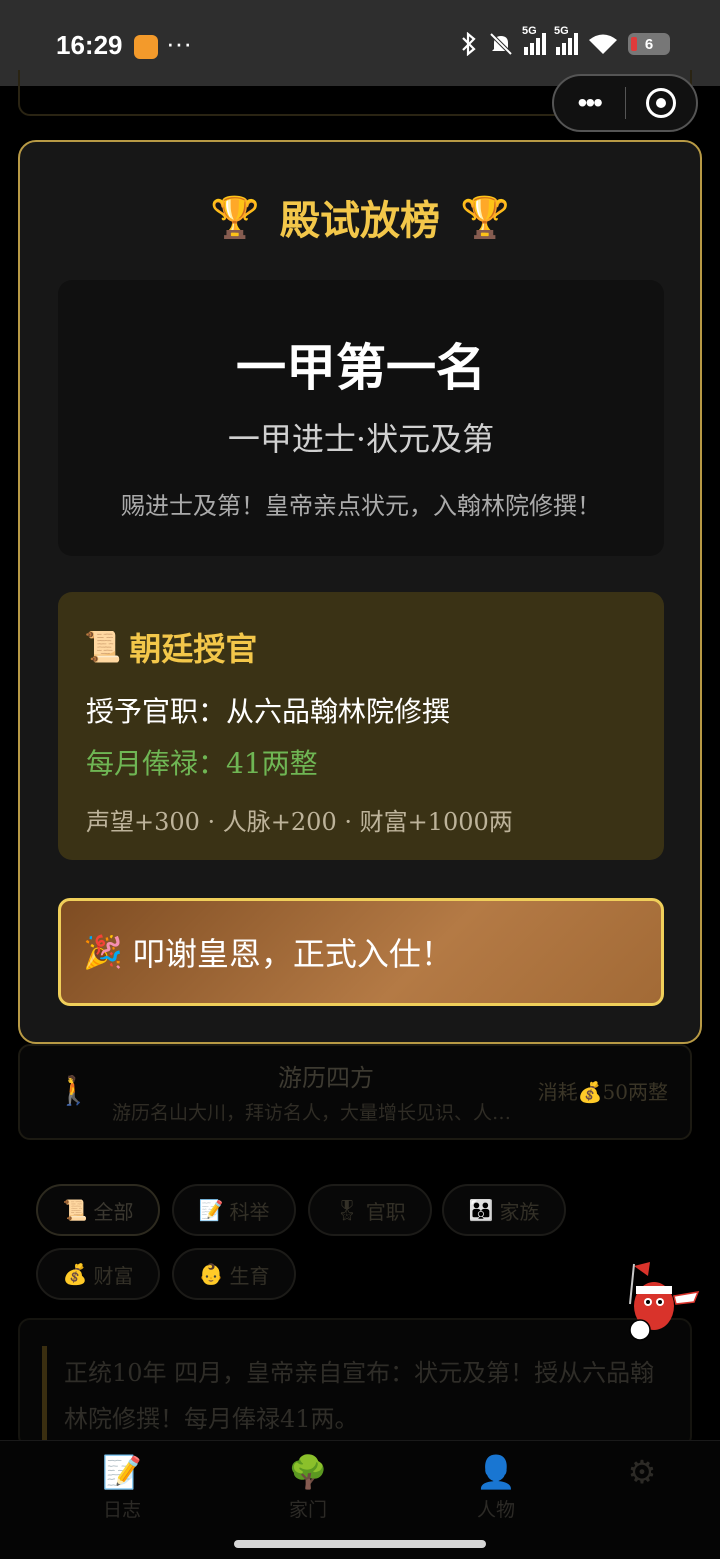 The width and height of the screenshot is (720, 1559). I want to click on battery-level: 6, so click(649, 44).